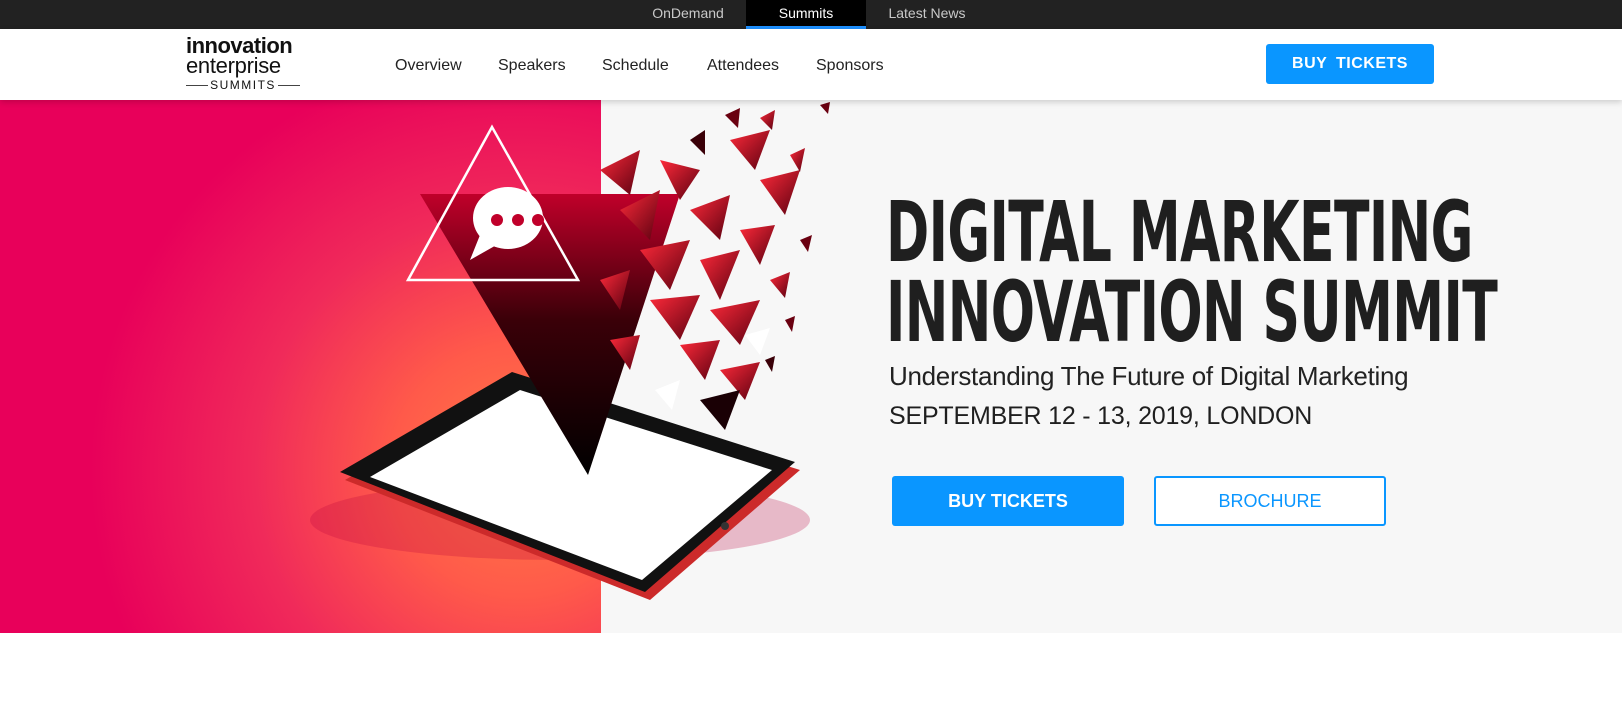 The height and width of the screenshot is (709, 1622). What do you see at coordinates (1179, 232) in the screenshot?
I see `title-line-1: DIGITAL MARKETING` at bounding box center [1179, 232].